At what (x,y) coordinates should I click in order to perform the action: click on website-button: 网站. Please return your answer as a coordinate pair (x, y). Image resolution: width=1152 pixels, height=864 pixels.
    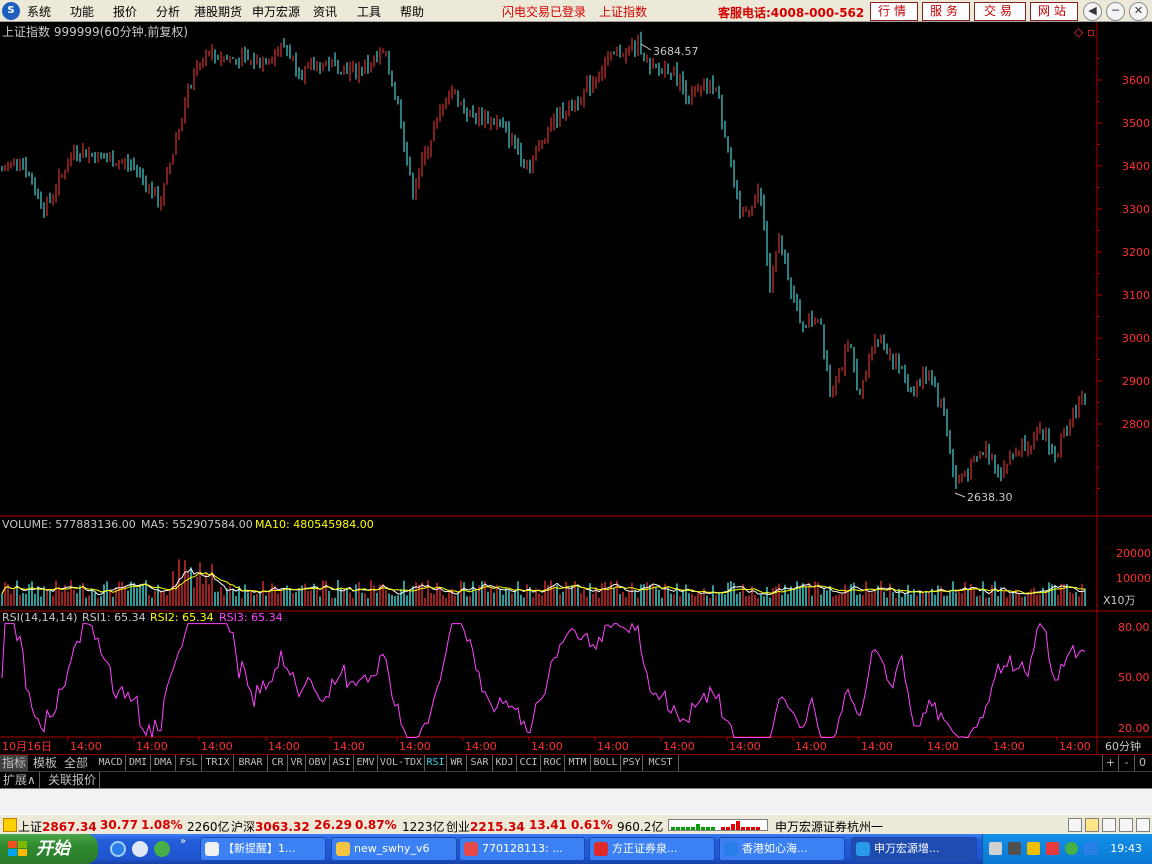
    Looking at the image, I should click on (1054, 11).